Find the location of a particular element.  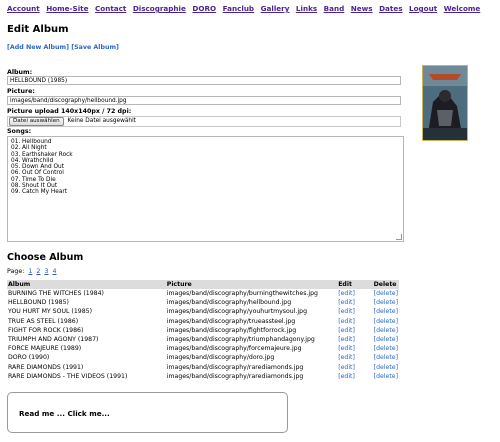

page-link-4: 4 is located at coordinates (54, 271).